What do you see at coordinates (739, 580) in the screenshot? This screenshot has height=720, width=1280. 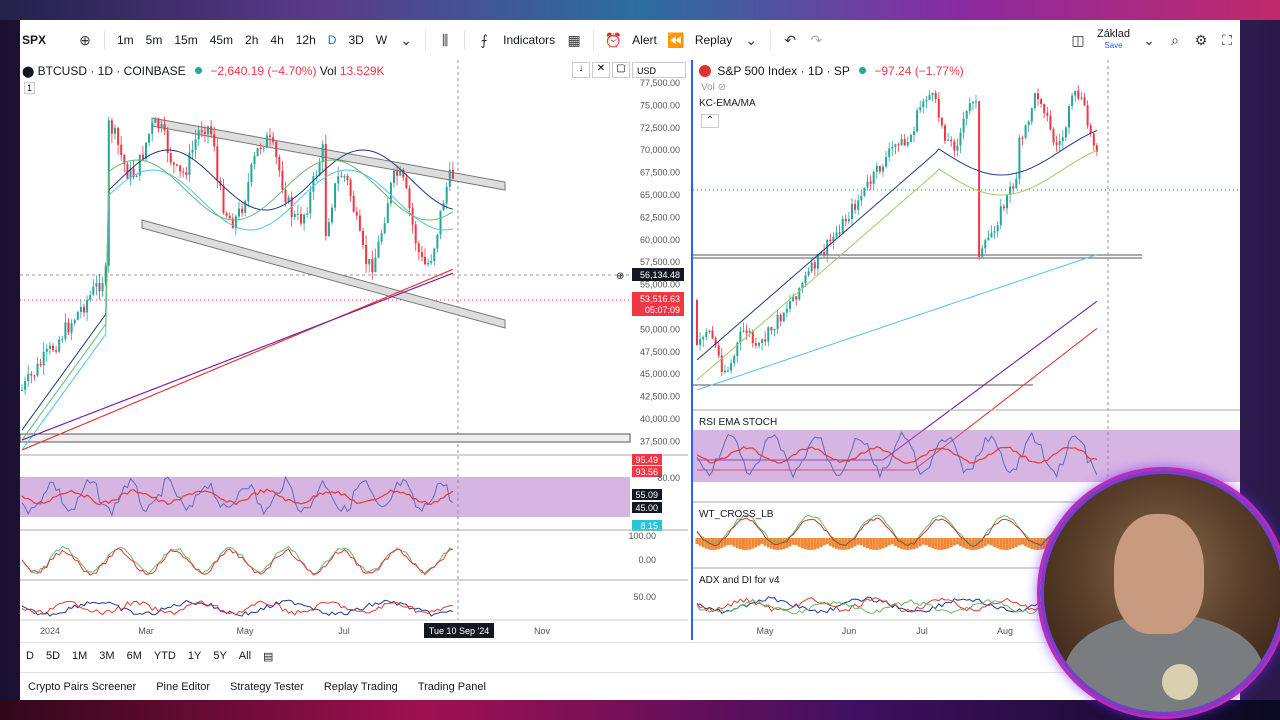 I see `adx-di-label: ADX and DI for v4` at bounding box center [739, 580].